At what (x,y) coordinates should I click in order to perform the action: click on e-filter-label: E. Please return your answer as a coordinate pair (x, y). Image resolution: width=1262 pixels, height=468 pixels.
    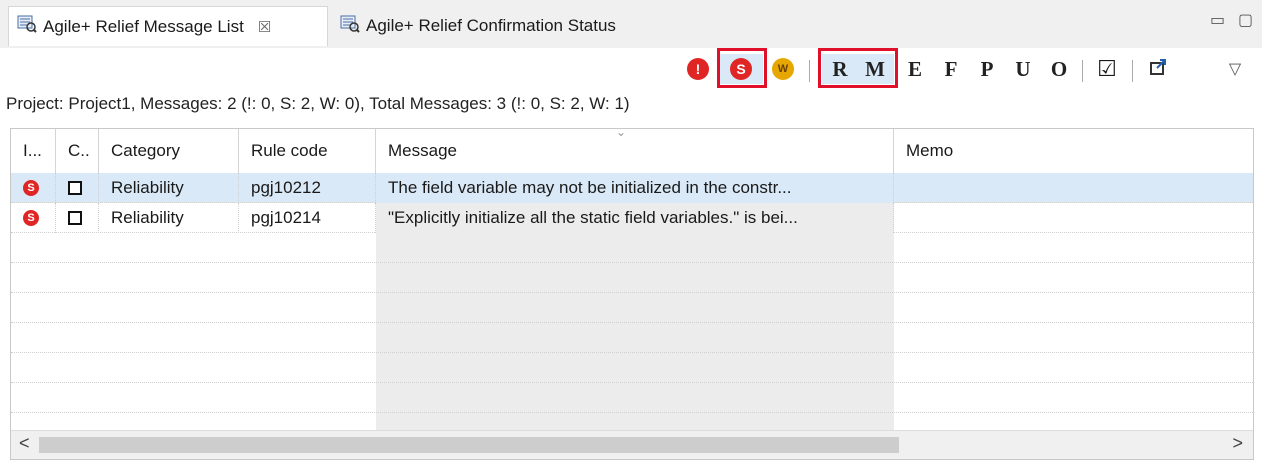
    Looking at the image, I should click on (914, 68).